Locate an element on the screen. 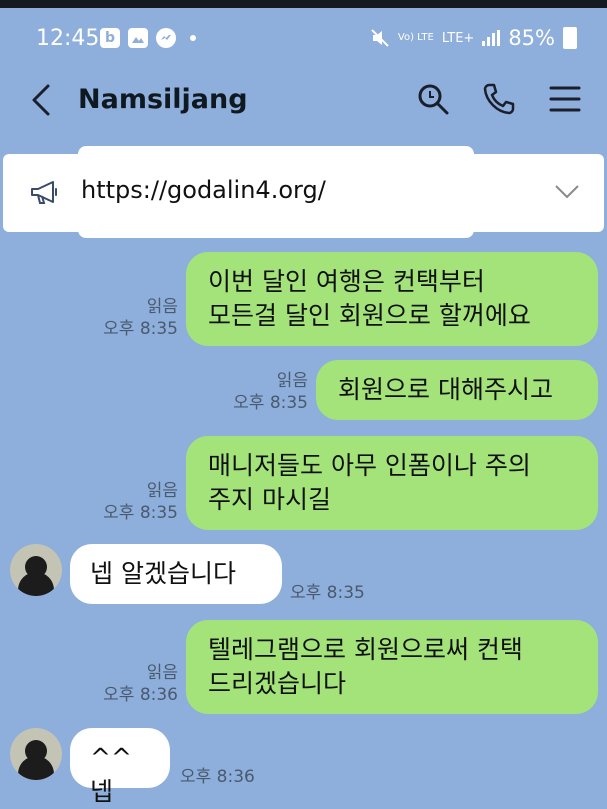 Image resolution: width=607 pixels, height=809 pixels. battery-icon is located at coordinates (570, 38).